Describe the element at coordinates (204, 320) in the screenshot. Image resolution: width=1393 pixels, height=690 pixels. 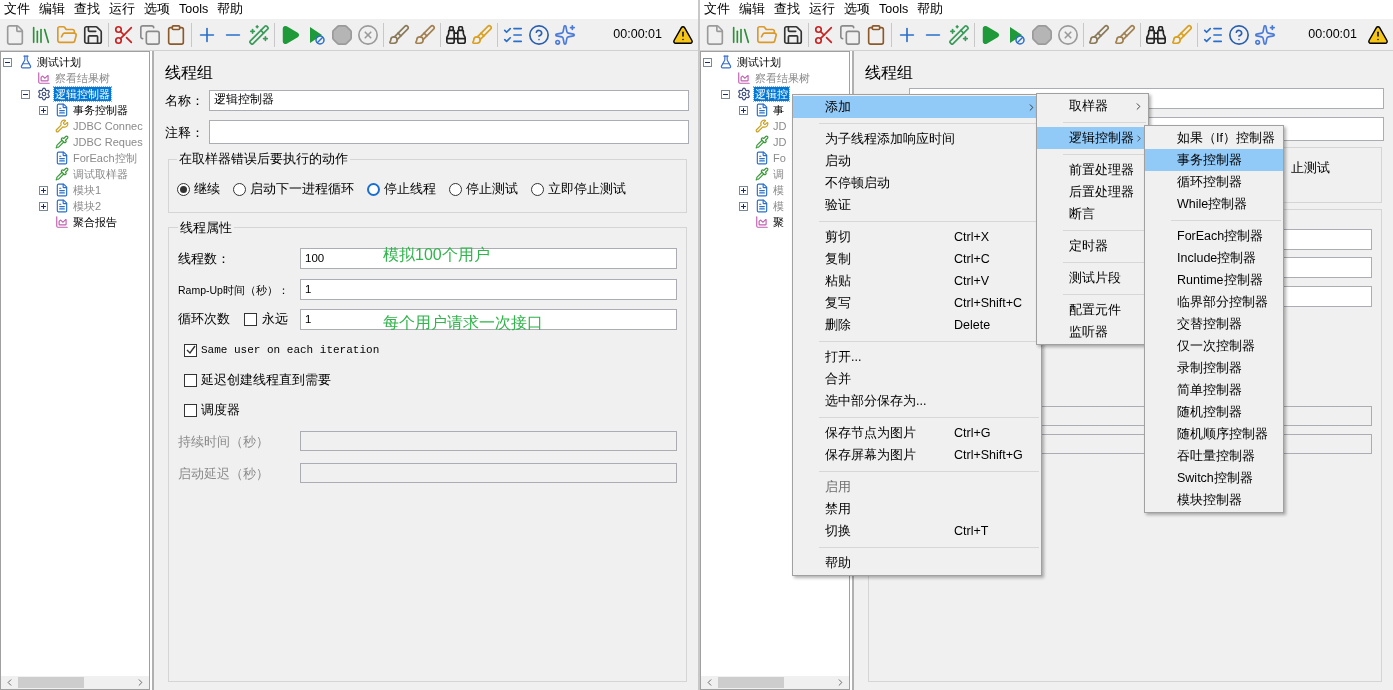
I see `field-label: 循环次数` at that location.